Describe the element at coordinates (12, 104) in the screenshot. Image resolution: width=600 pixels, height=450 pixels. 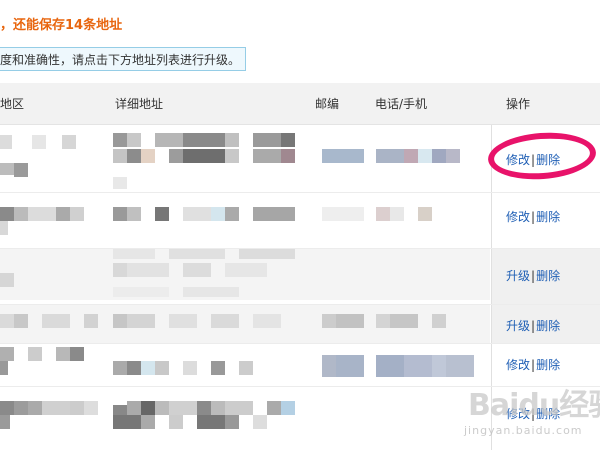
I see `header-region: 地区` at that location.